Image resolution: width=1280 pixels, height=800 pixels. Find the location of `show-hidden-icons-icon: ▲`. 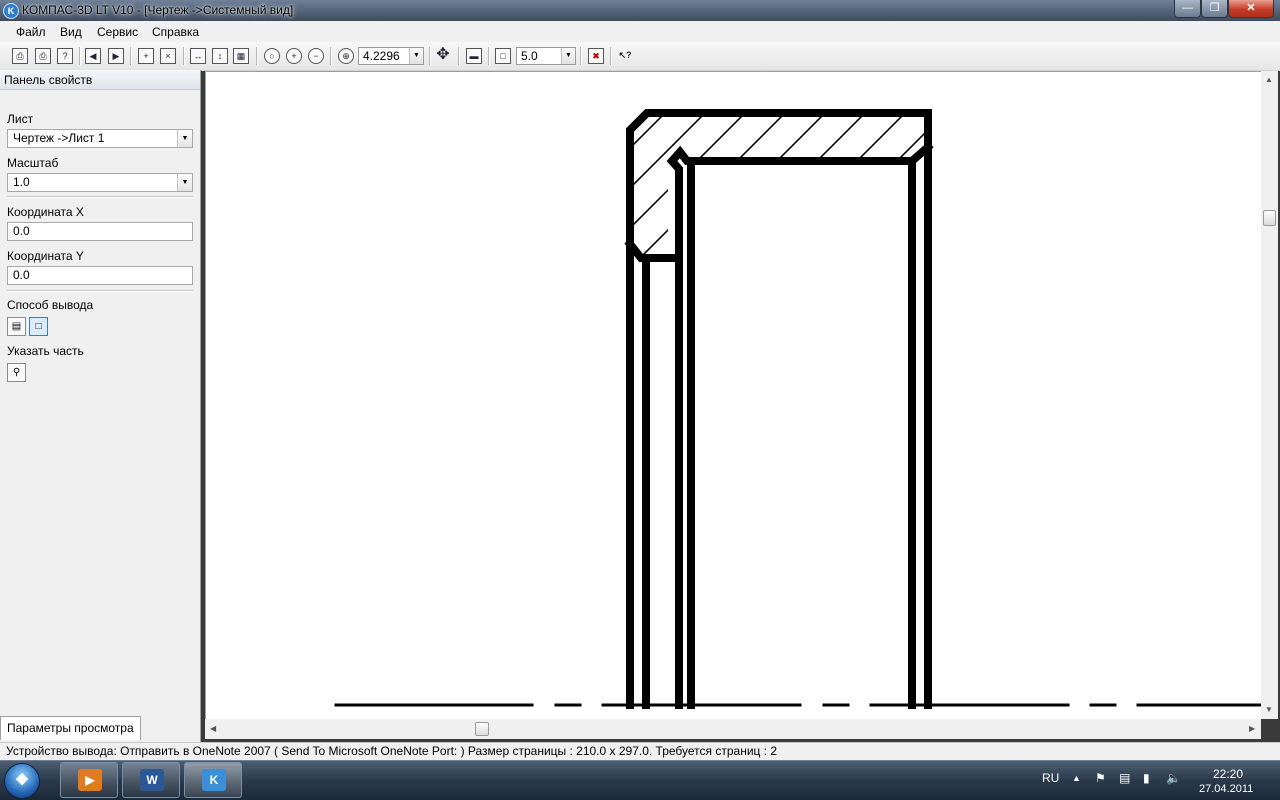

show-hidden-icons-icon: ▲ is located at coordinates (1076, 778).